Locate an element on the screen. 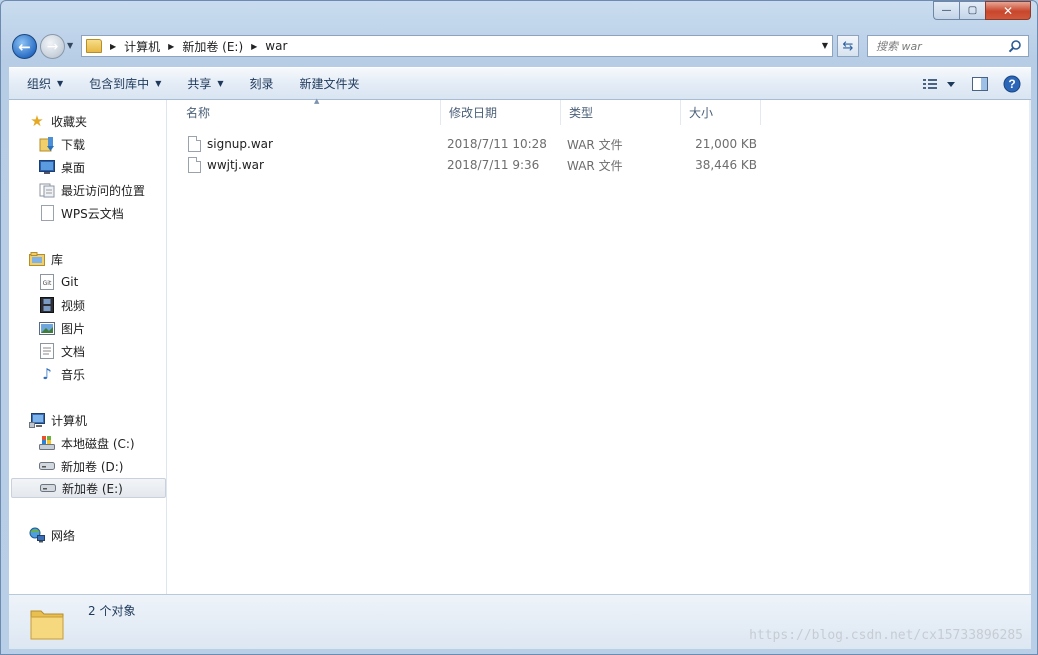 This screenshot has width=1038, height=655. column-header-label: 大小 is located at coordinates (701, 113).